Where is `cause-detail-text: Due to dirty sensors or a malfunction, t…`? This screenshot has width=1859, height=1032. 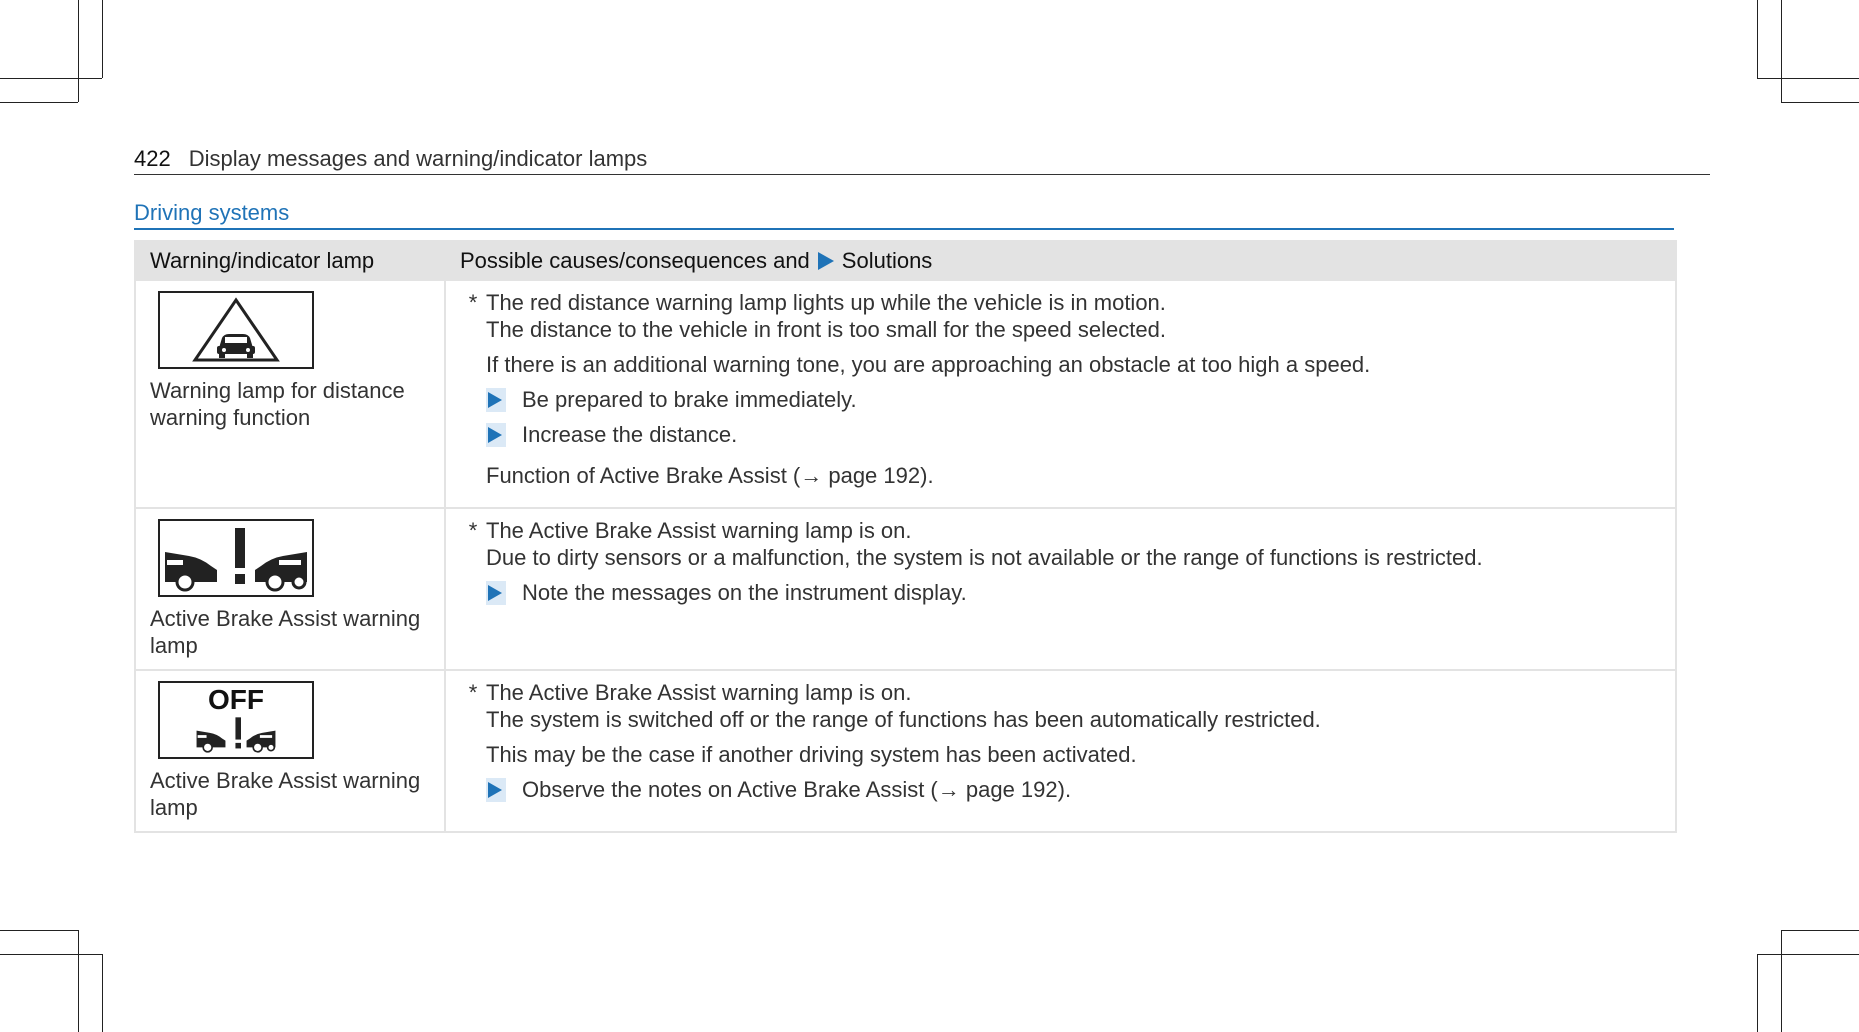 cause-detail-text: Due to dirty sensors or a malfunction, t… is located at coordinates (984, 557).